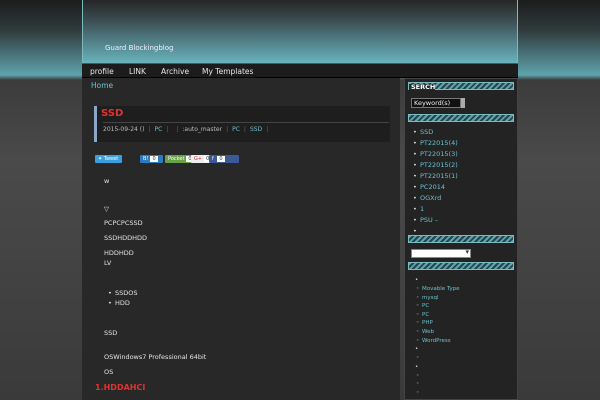 Image resolution: width=600 pixels, height=400 pixels. Describe the element at coordinates (106, 209) in the screenshot. I see `body-paragraph: ▽` at that location.